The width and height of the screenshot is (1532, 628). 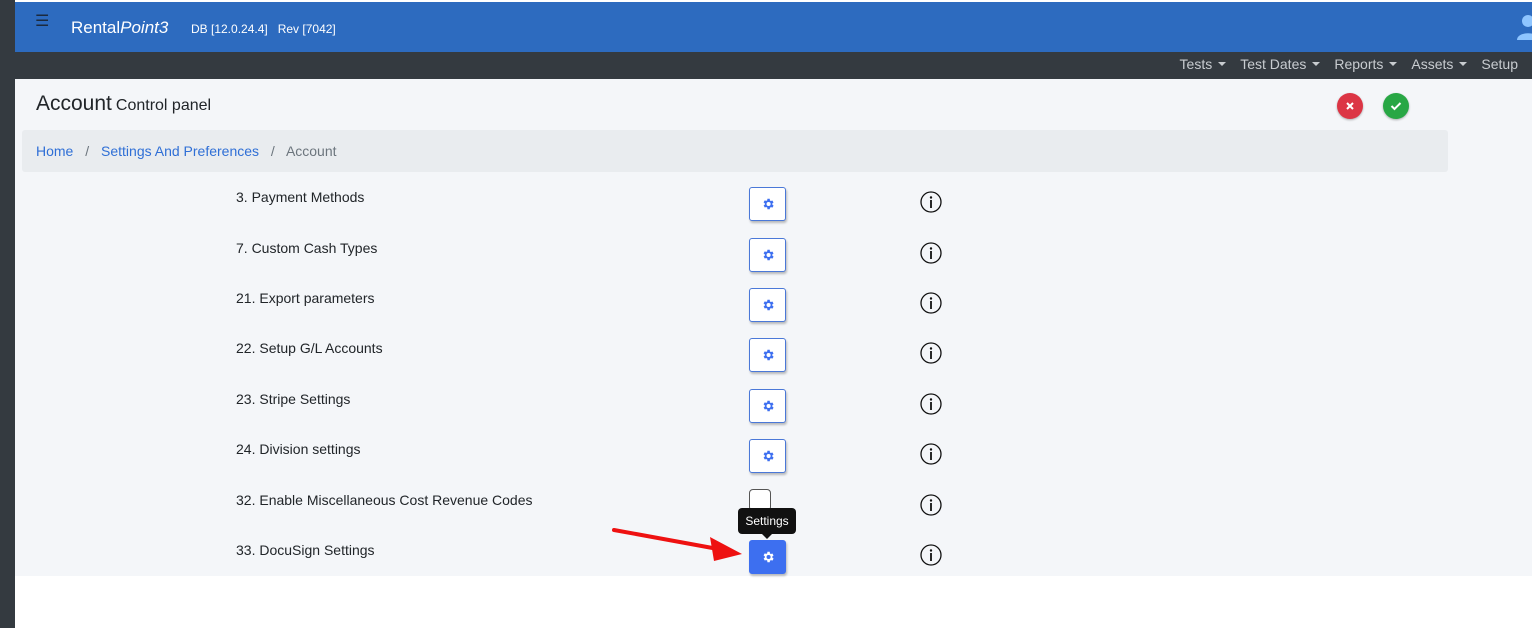 I want to click on app-brand: RentalPoint3, so click(x=119, y=28).